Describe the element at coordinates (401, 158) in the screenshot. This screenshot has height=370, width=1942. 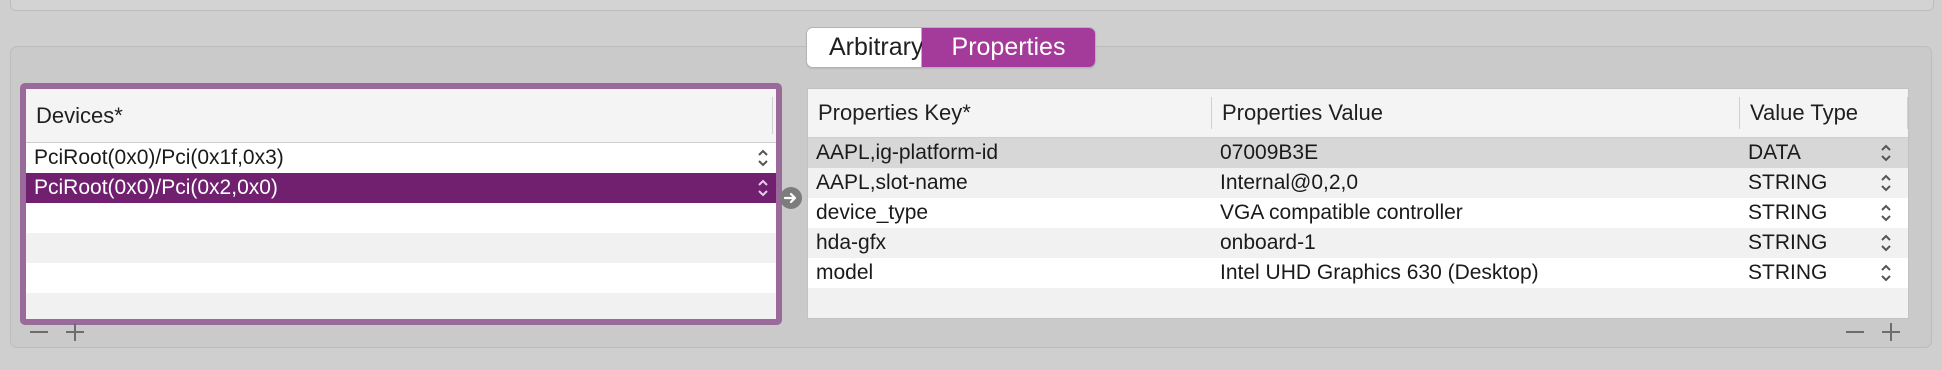
I see `table-row: PciRoot(0x0)/Pci(0x1f,0x3)` at that location.